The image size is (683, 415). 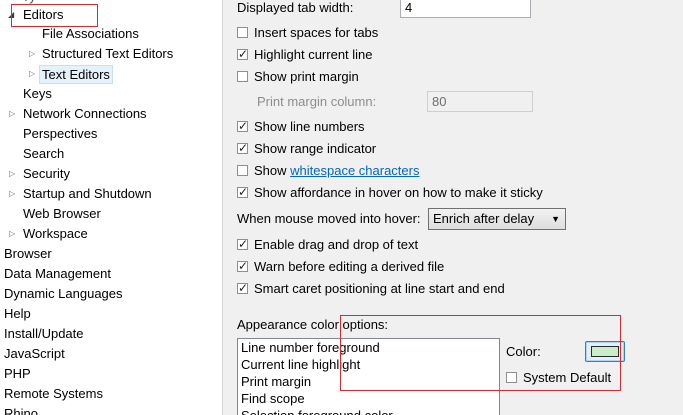 What do you see at coordinates (306, 76) in the screenshot?
I see `checkbox-label: Show print margin` at bounding box center [306, 76].